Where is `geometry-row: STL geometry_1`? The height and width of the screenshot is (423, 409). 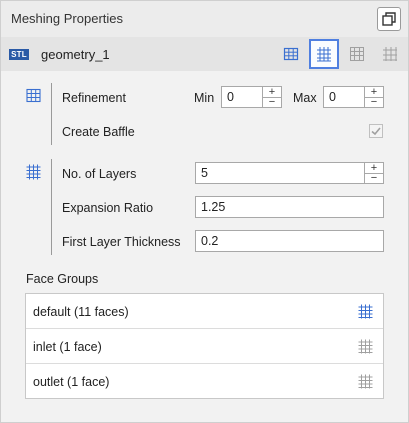
geometry-row: STL geometry_1 is located at coordinates (204, 54).